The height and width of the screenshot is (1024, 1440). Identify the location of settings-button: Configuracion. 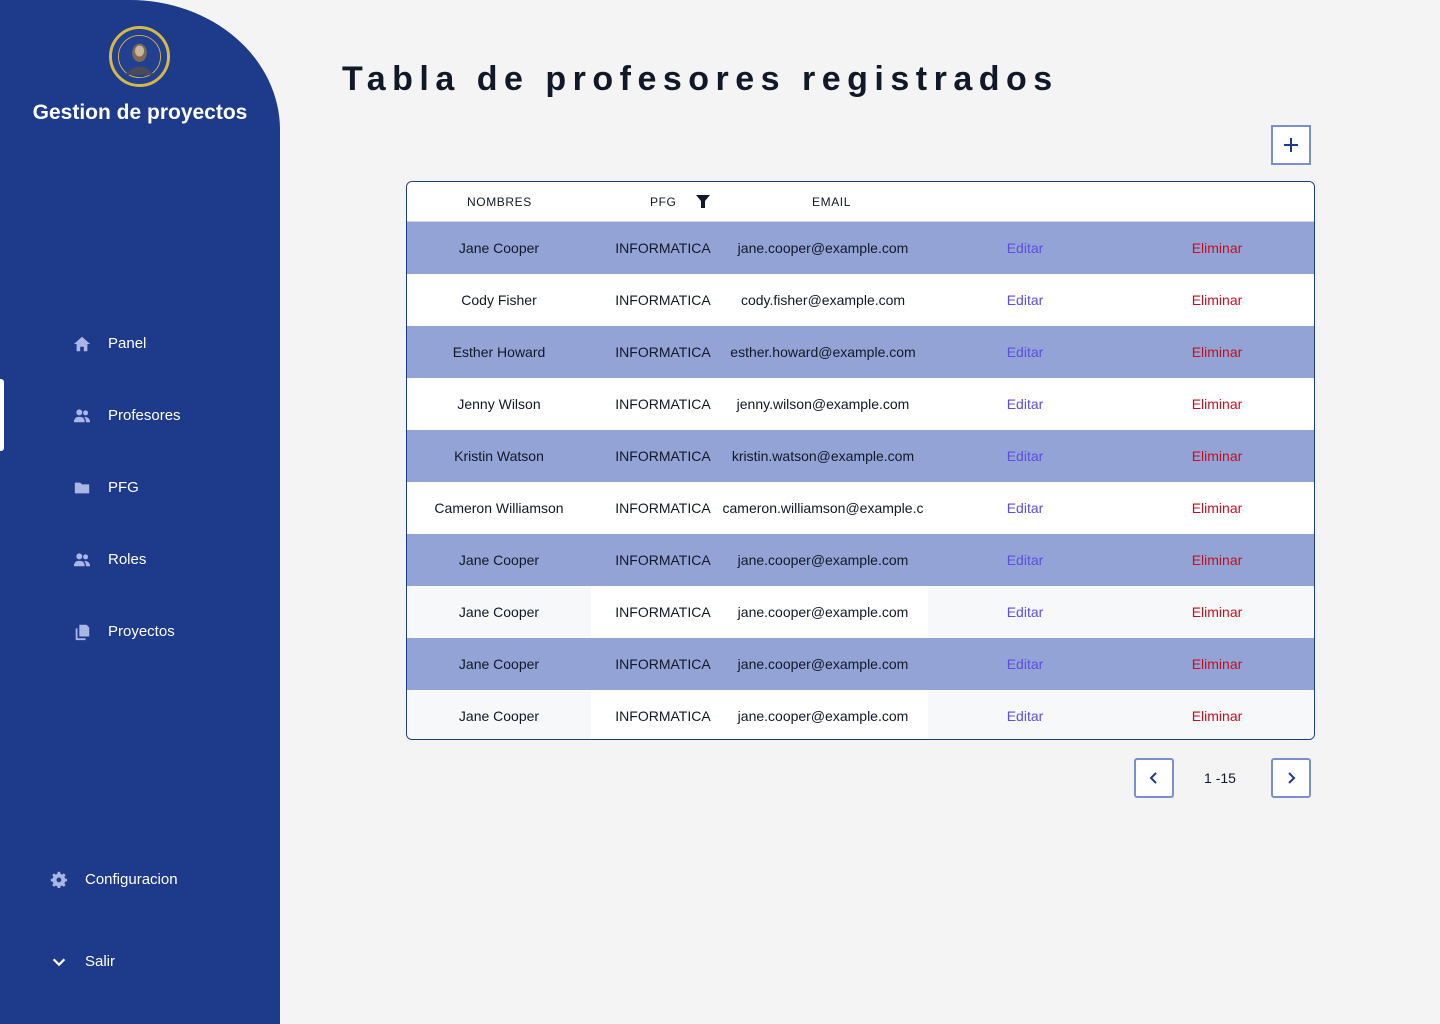
(140, 880).